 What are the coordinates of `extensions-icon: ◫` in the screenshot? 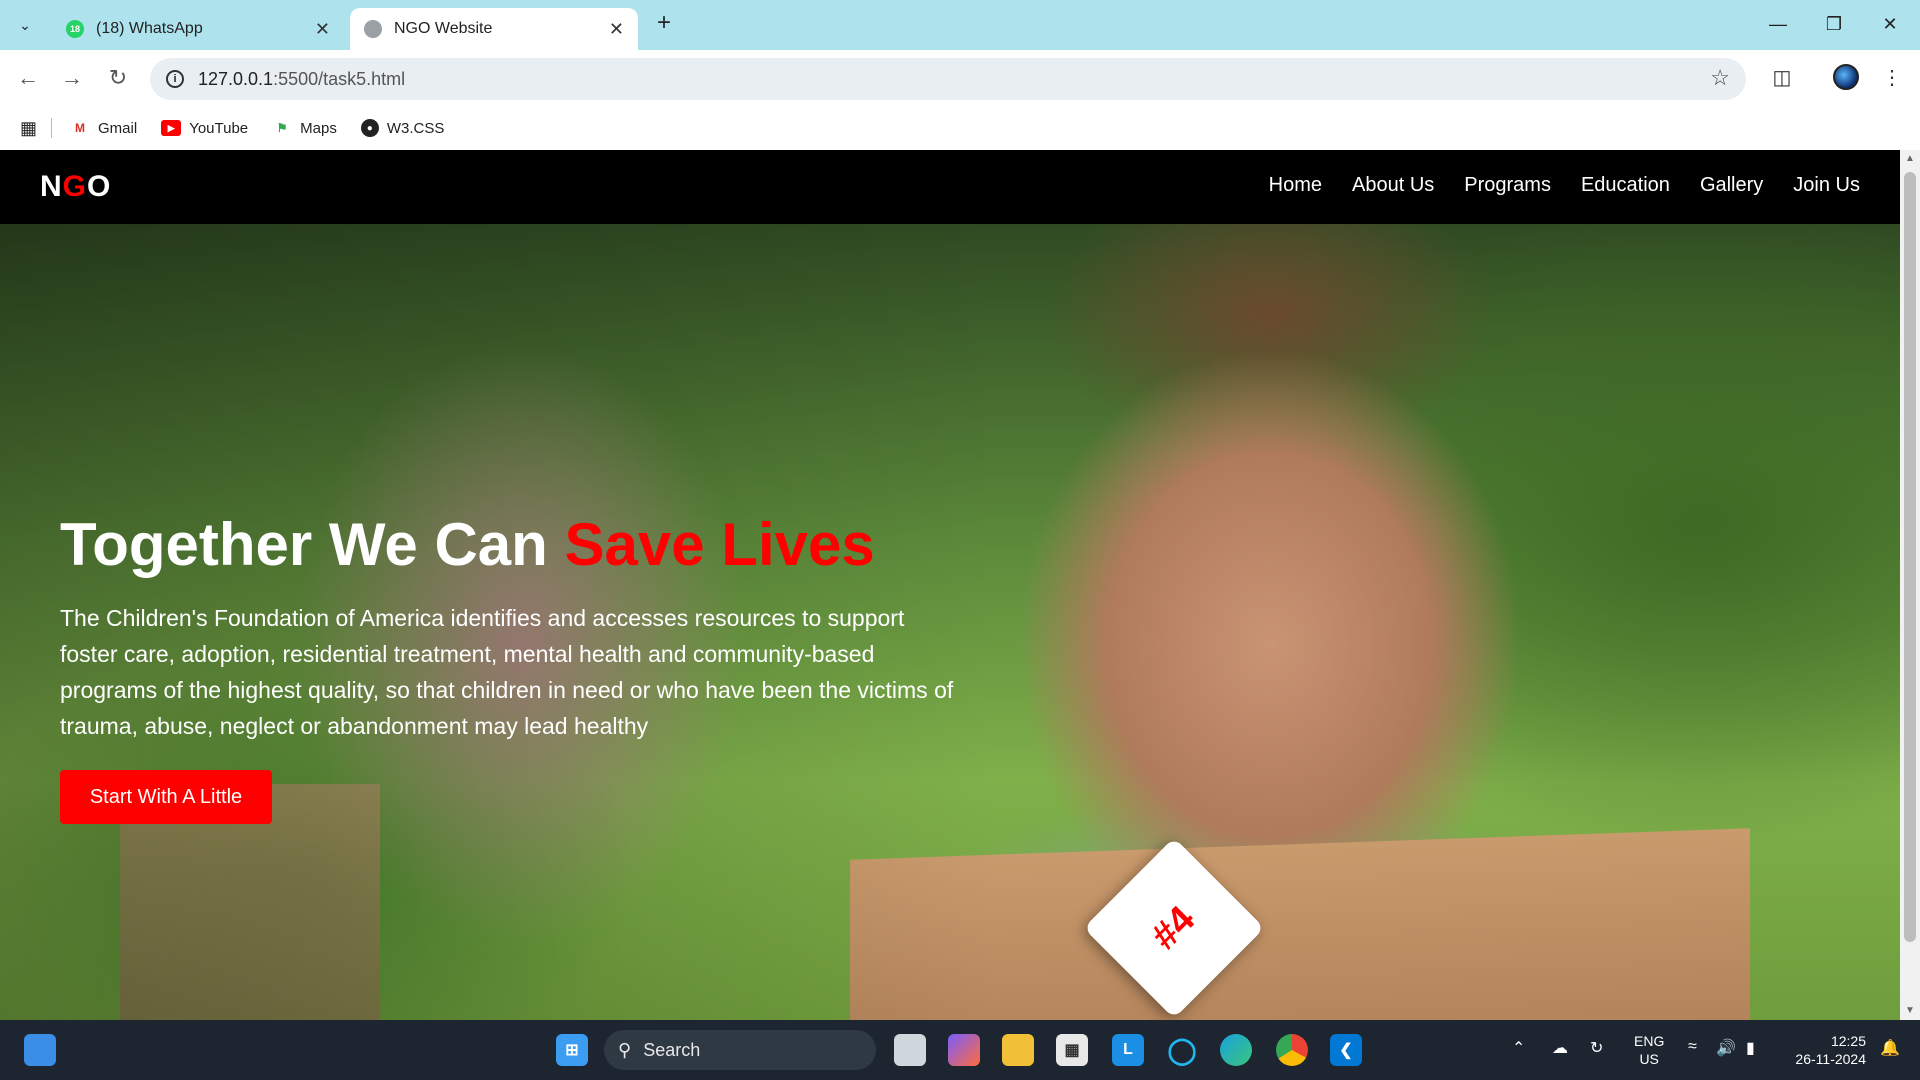 It's located at (1782, 78).